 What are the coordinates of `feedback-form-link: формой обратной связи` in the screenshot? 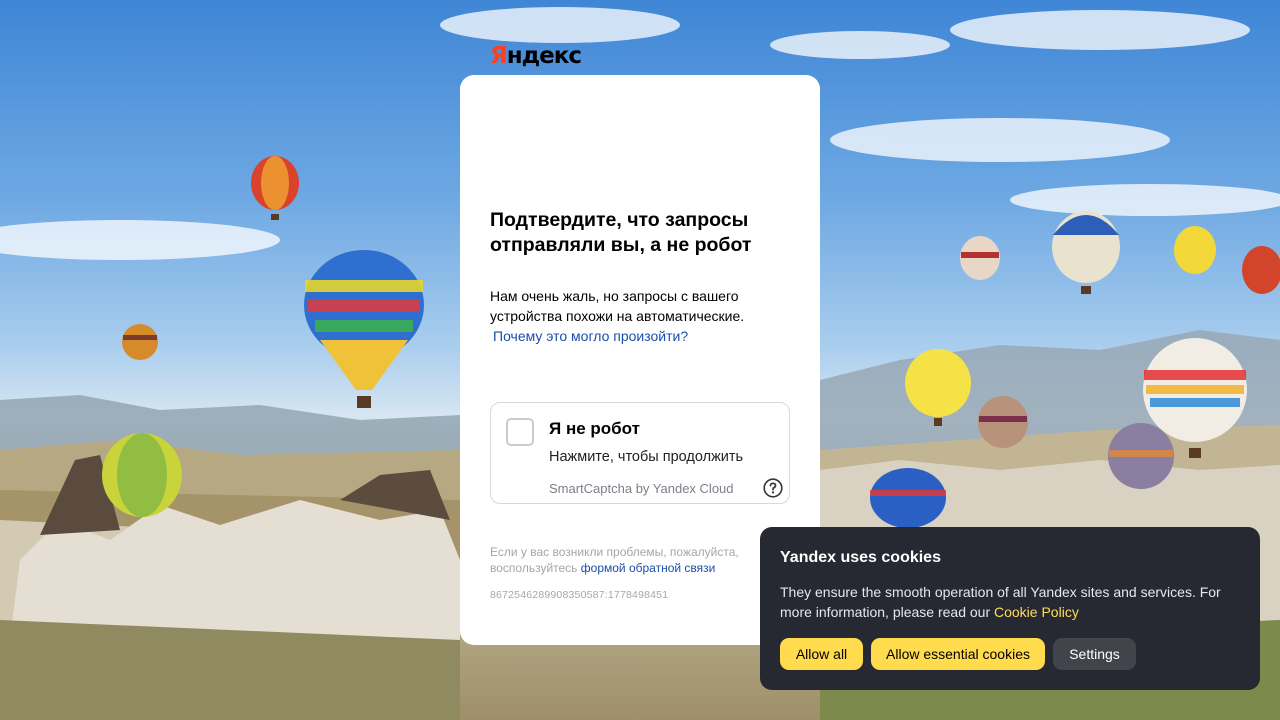 It's located at (648, 568).